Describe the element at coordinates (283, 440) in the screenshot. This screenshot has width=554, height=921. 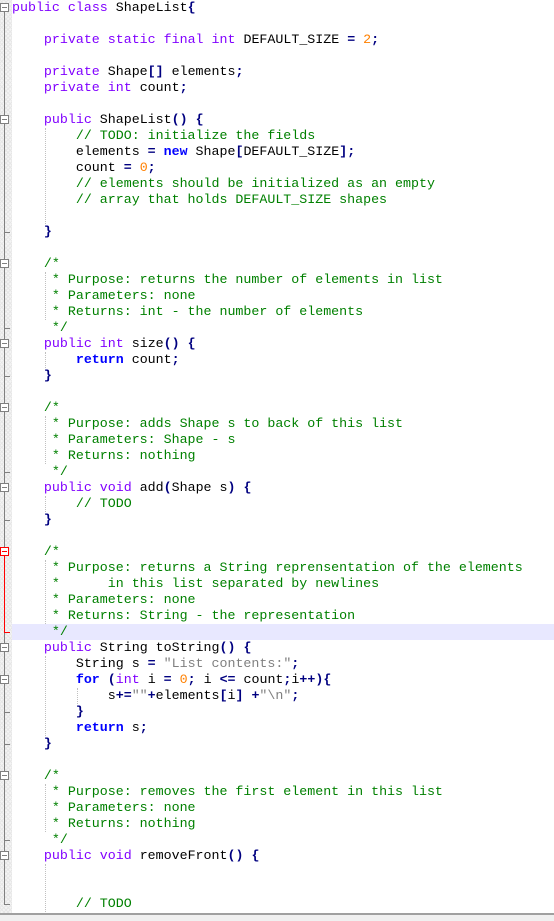
I see `code-line: * Parameters: Shape - s` at that location.